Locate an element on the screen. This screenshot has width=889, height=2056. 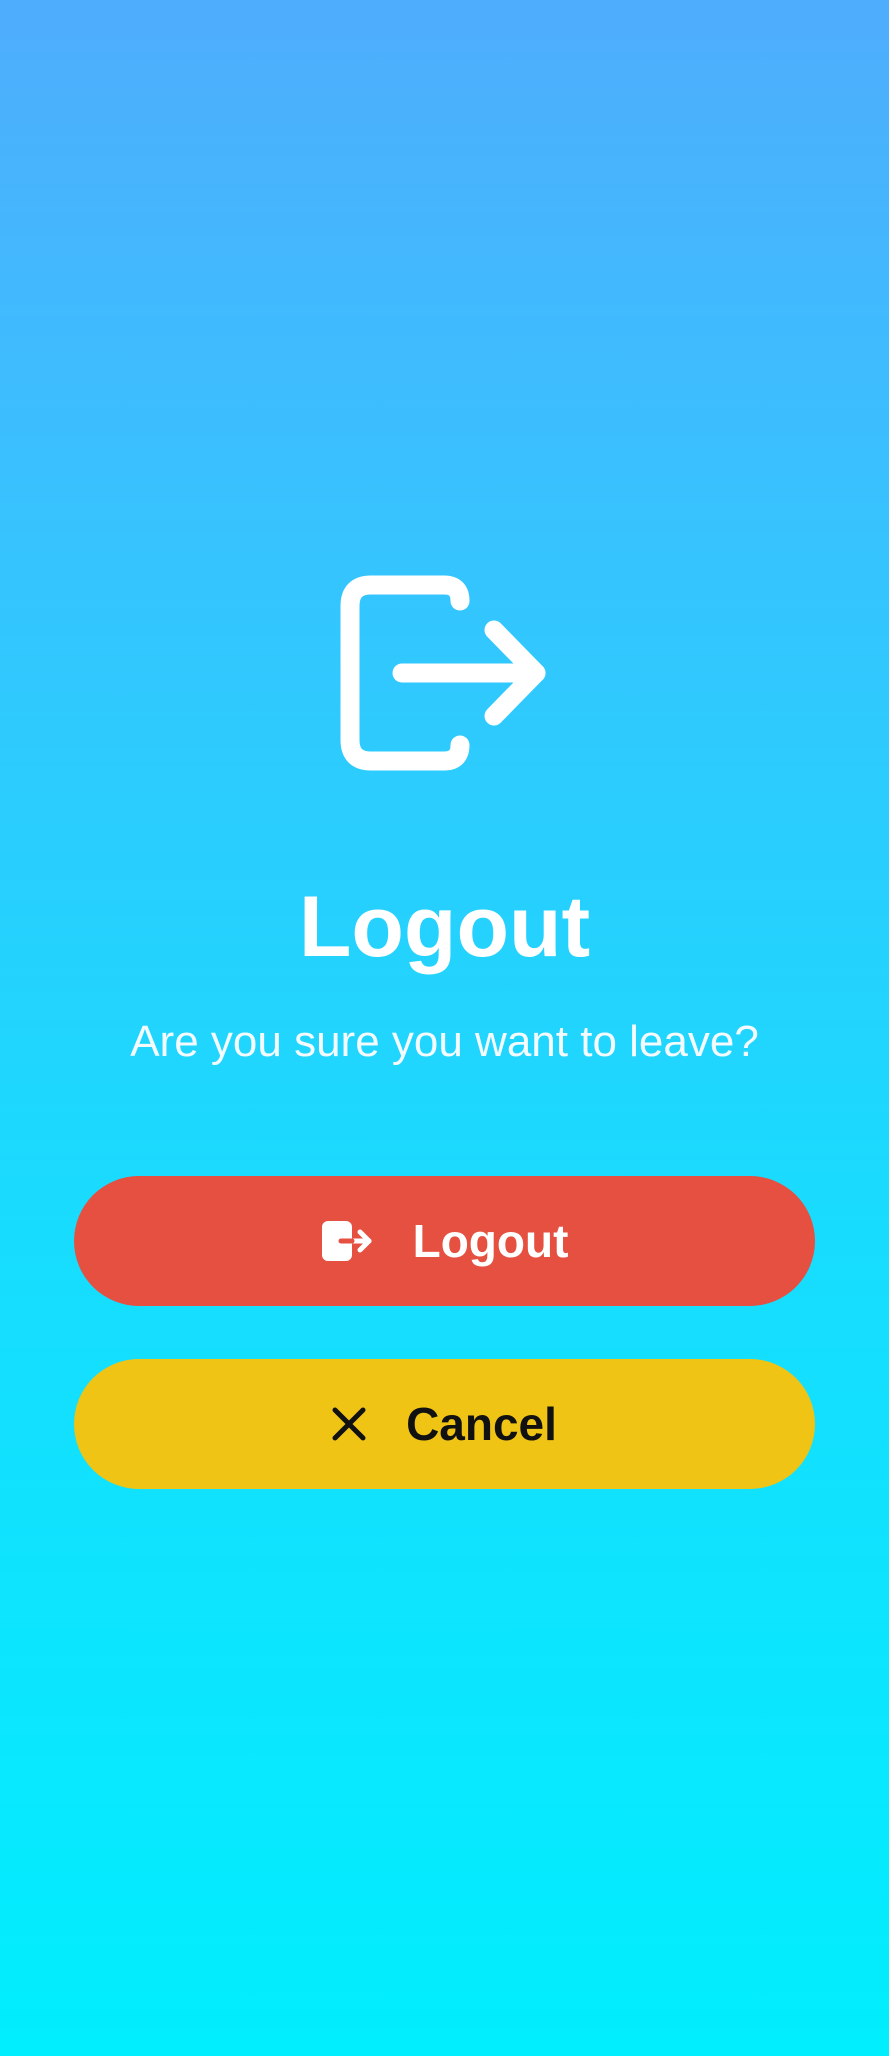
logout-button: Logout is located at coordinates (444, 1241).